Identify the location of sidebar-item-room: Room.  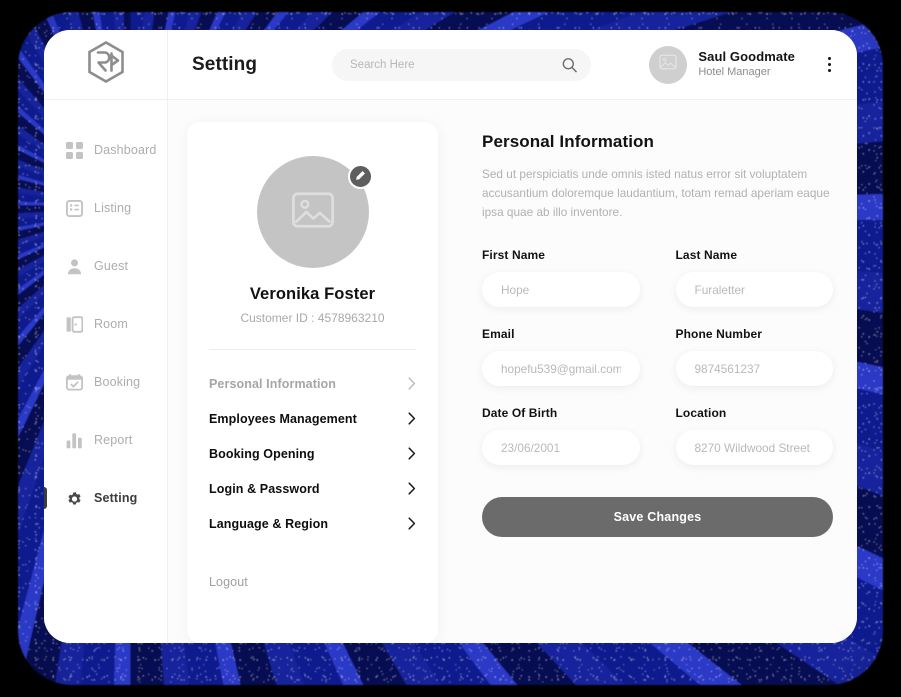
(105, 324).